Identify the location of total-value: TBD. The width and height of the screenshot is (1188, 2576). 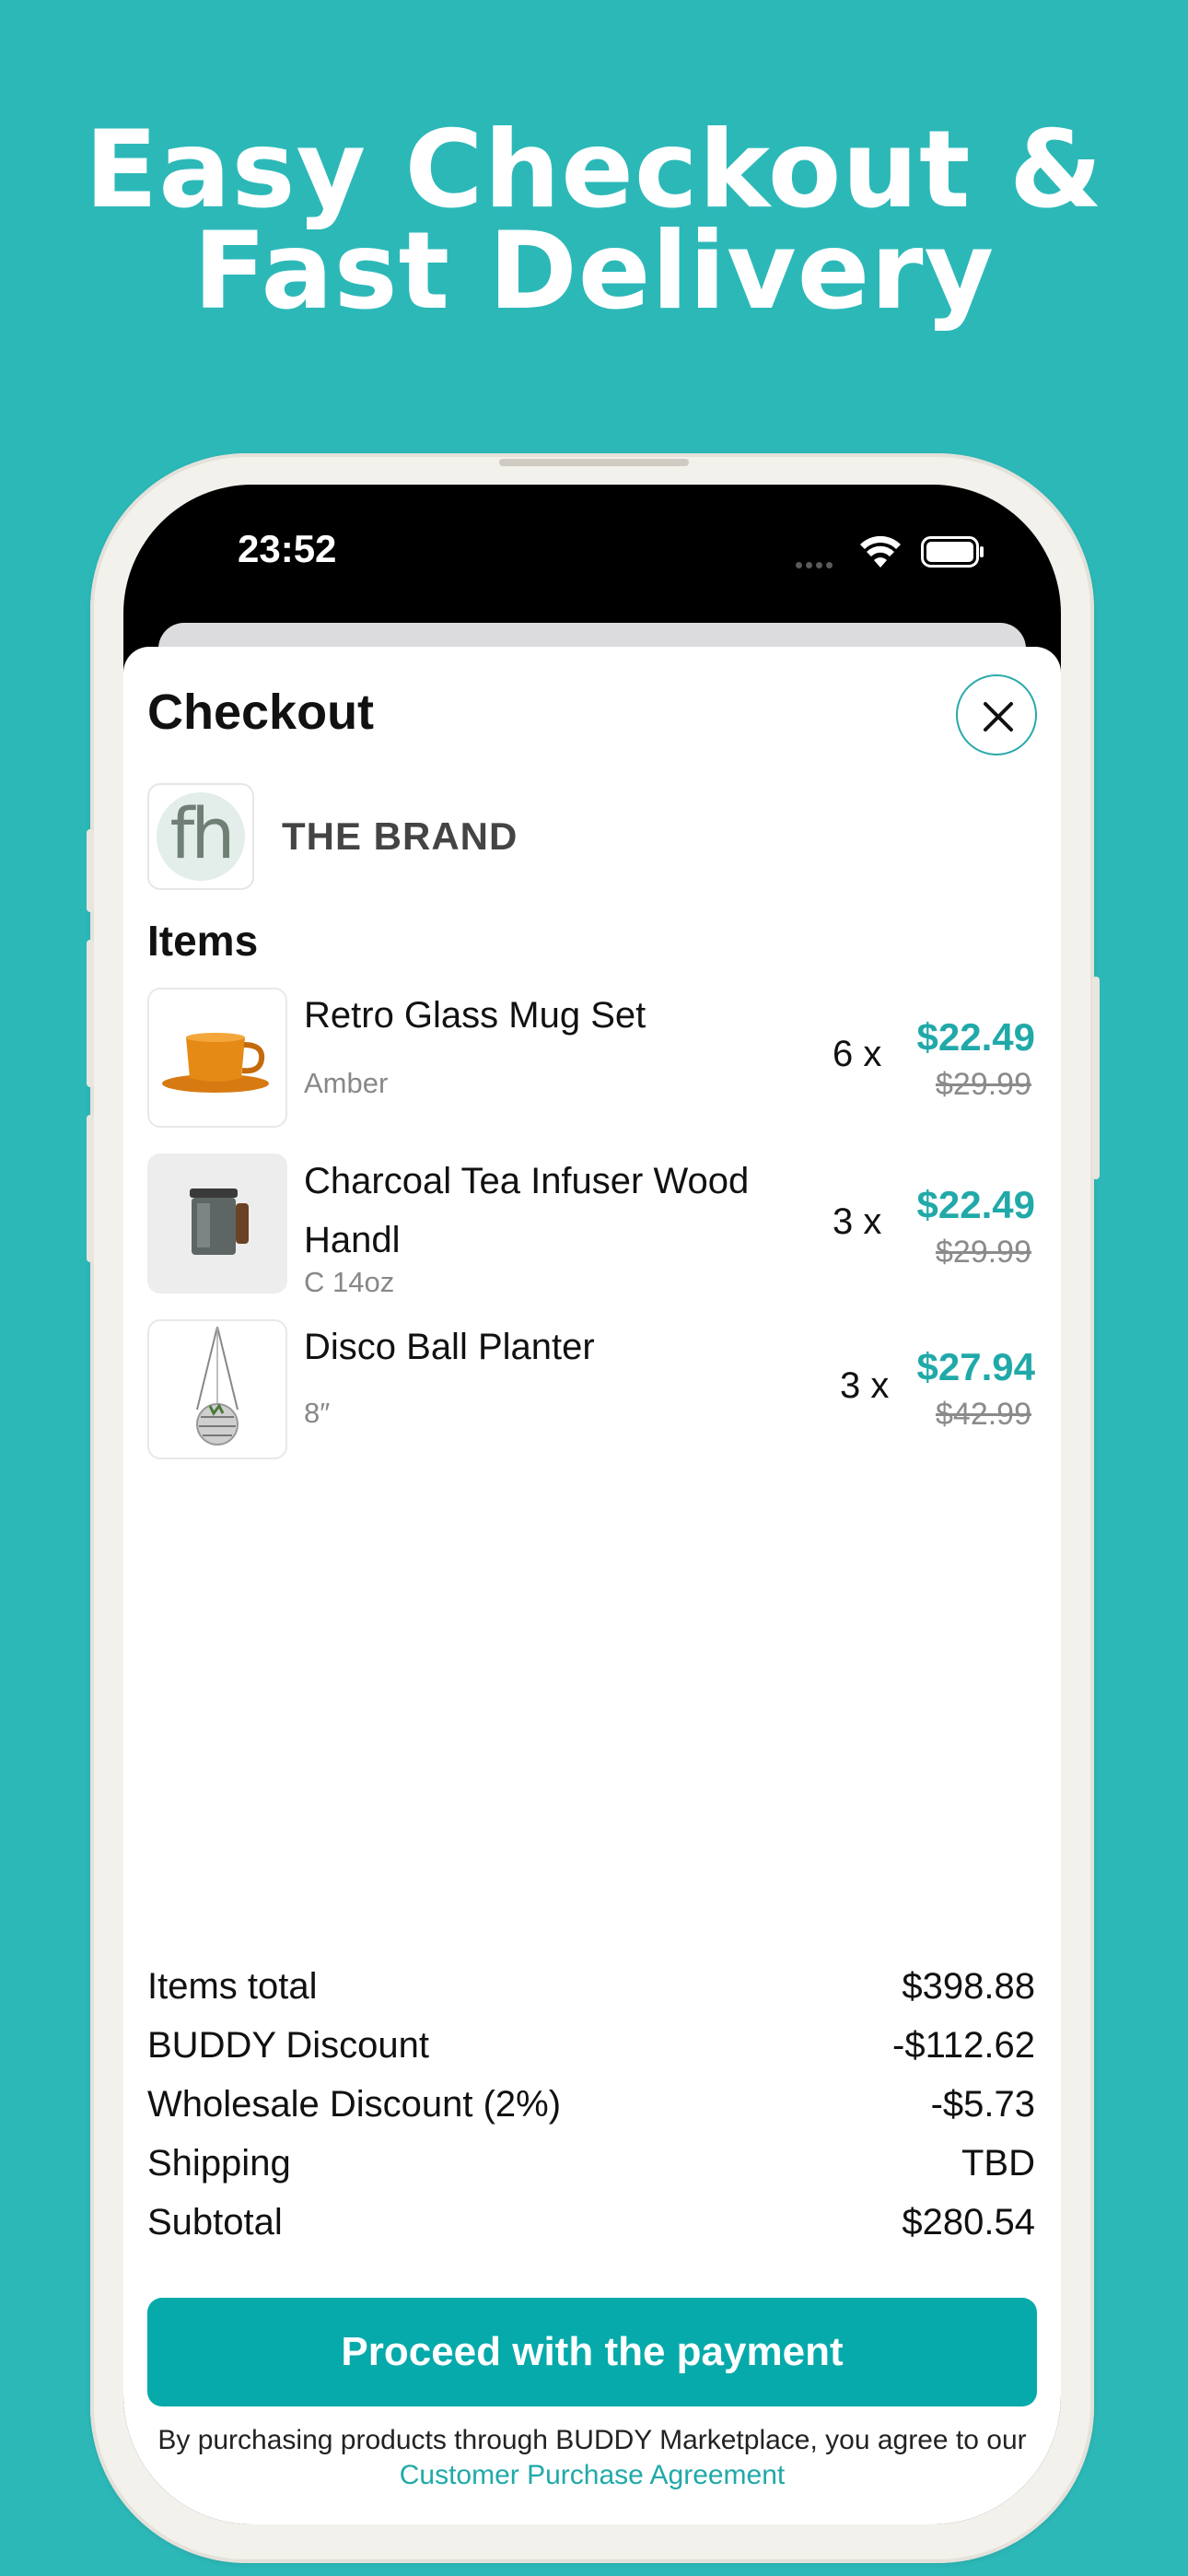
(998, 2163).